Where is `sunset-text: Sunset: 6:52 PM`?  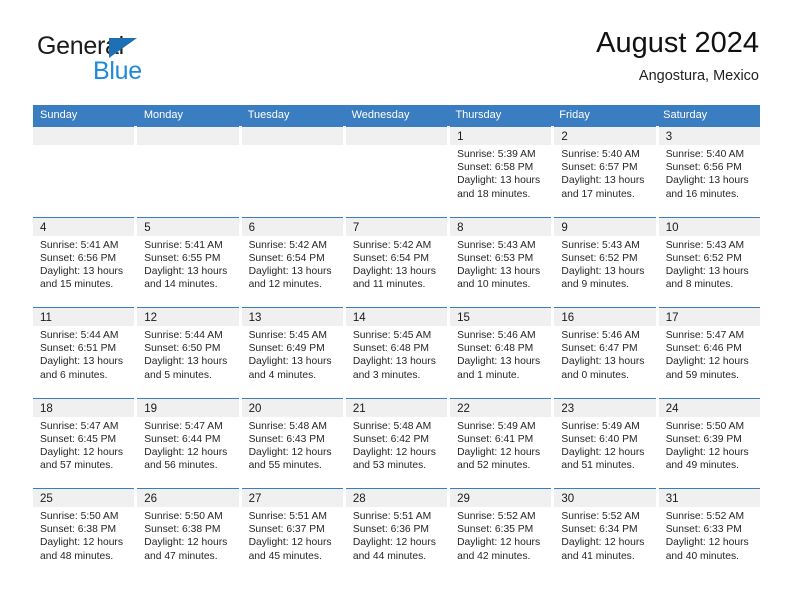 sunset-text: Sunset: 6:52 PM is located at coordinates (703, 258).